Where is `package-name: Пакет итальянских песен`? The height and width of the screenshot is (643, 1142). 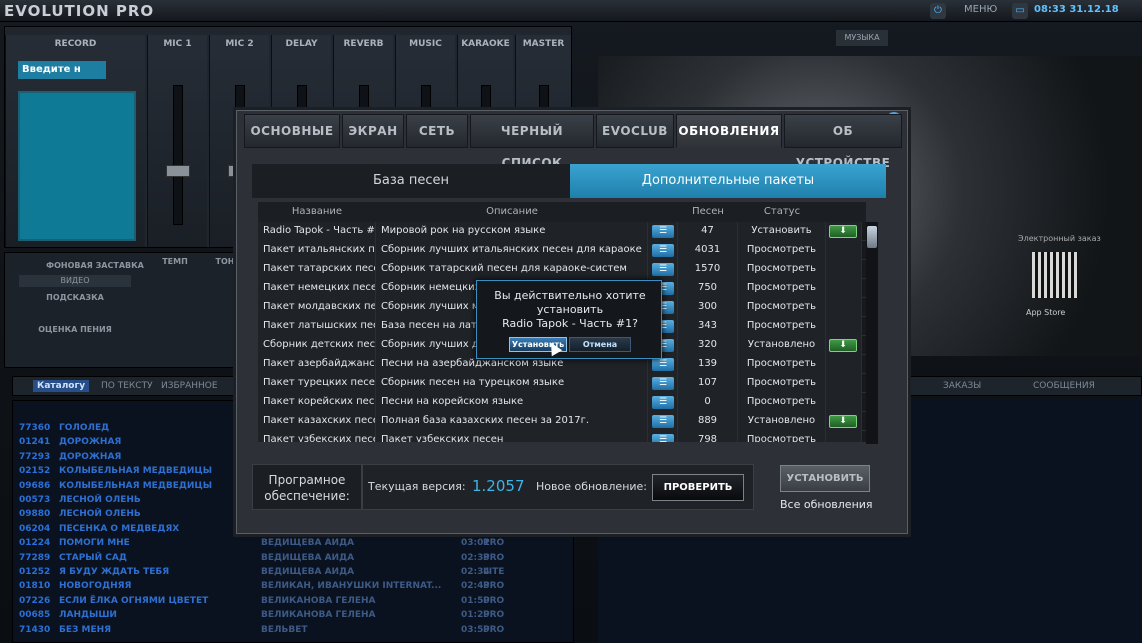
package-name: Пакет итальянских песен is located at coordinates (317, 250).